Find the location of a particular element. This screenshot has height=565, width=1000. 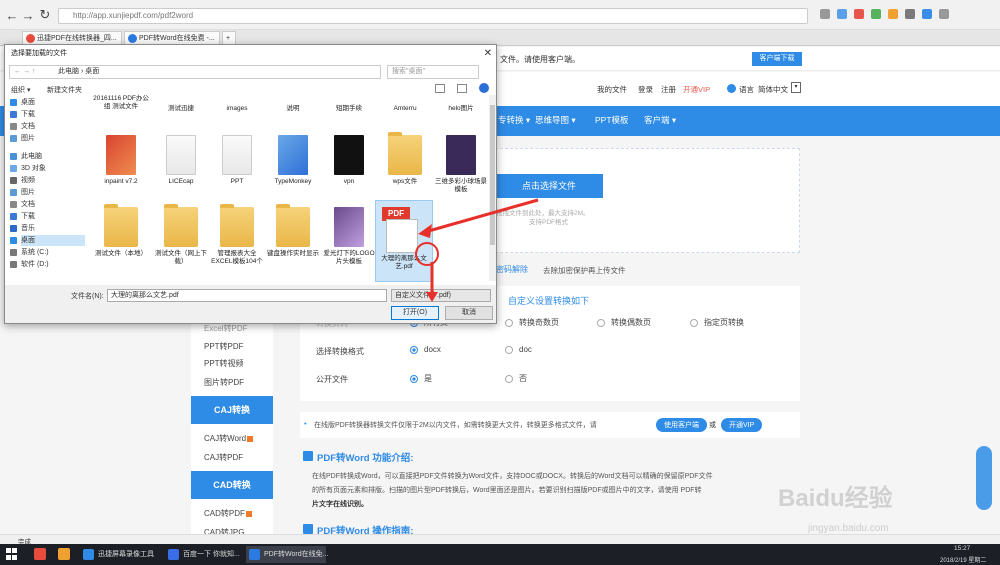

arrow-to-file is located at coordinates (481, 216).